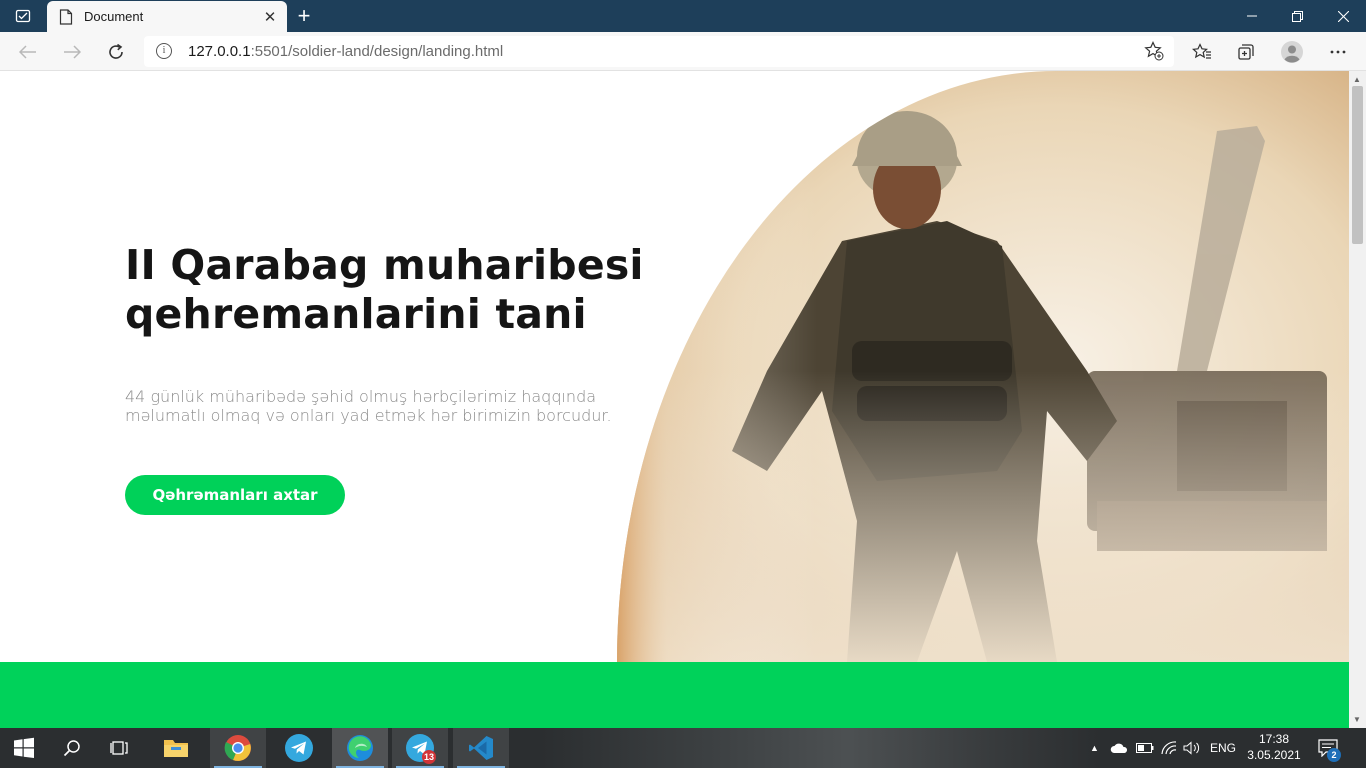 The height and width of the screenshot is (768, 1366). Describe the element at coordinates (820, 748) in the screenshot. I see `taskbar-background` at that location.